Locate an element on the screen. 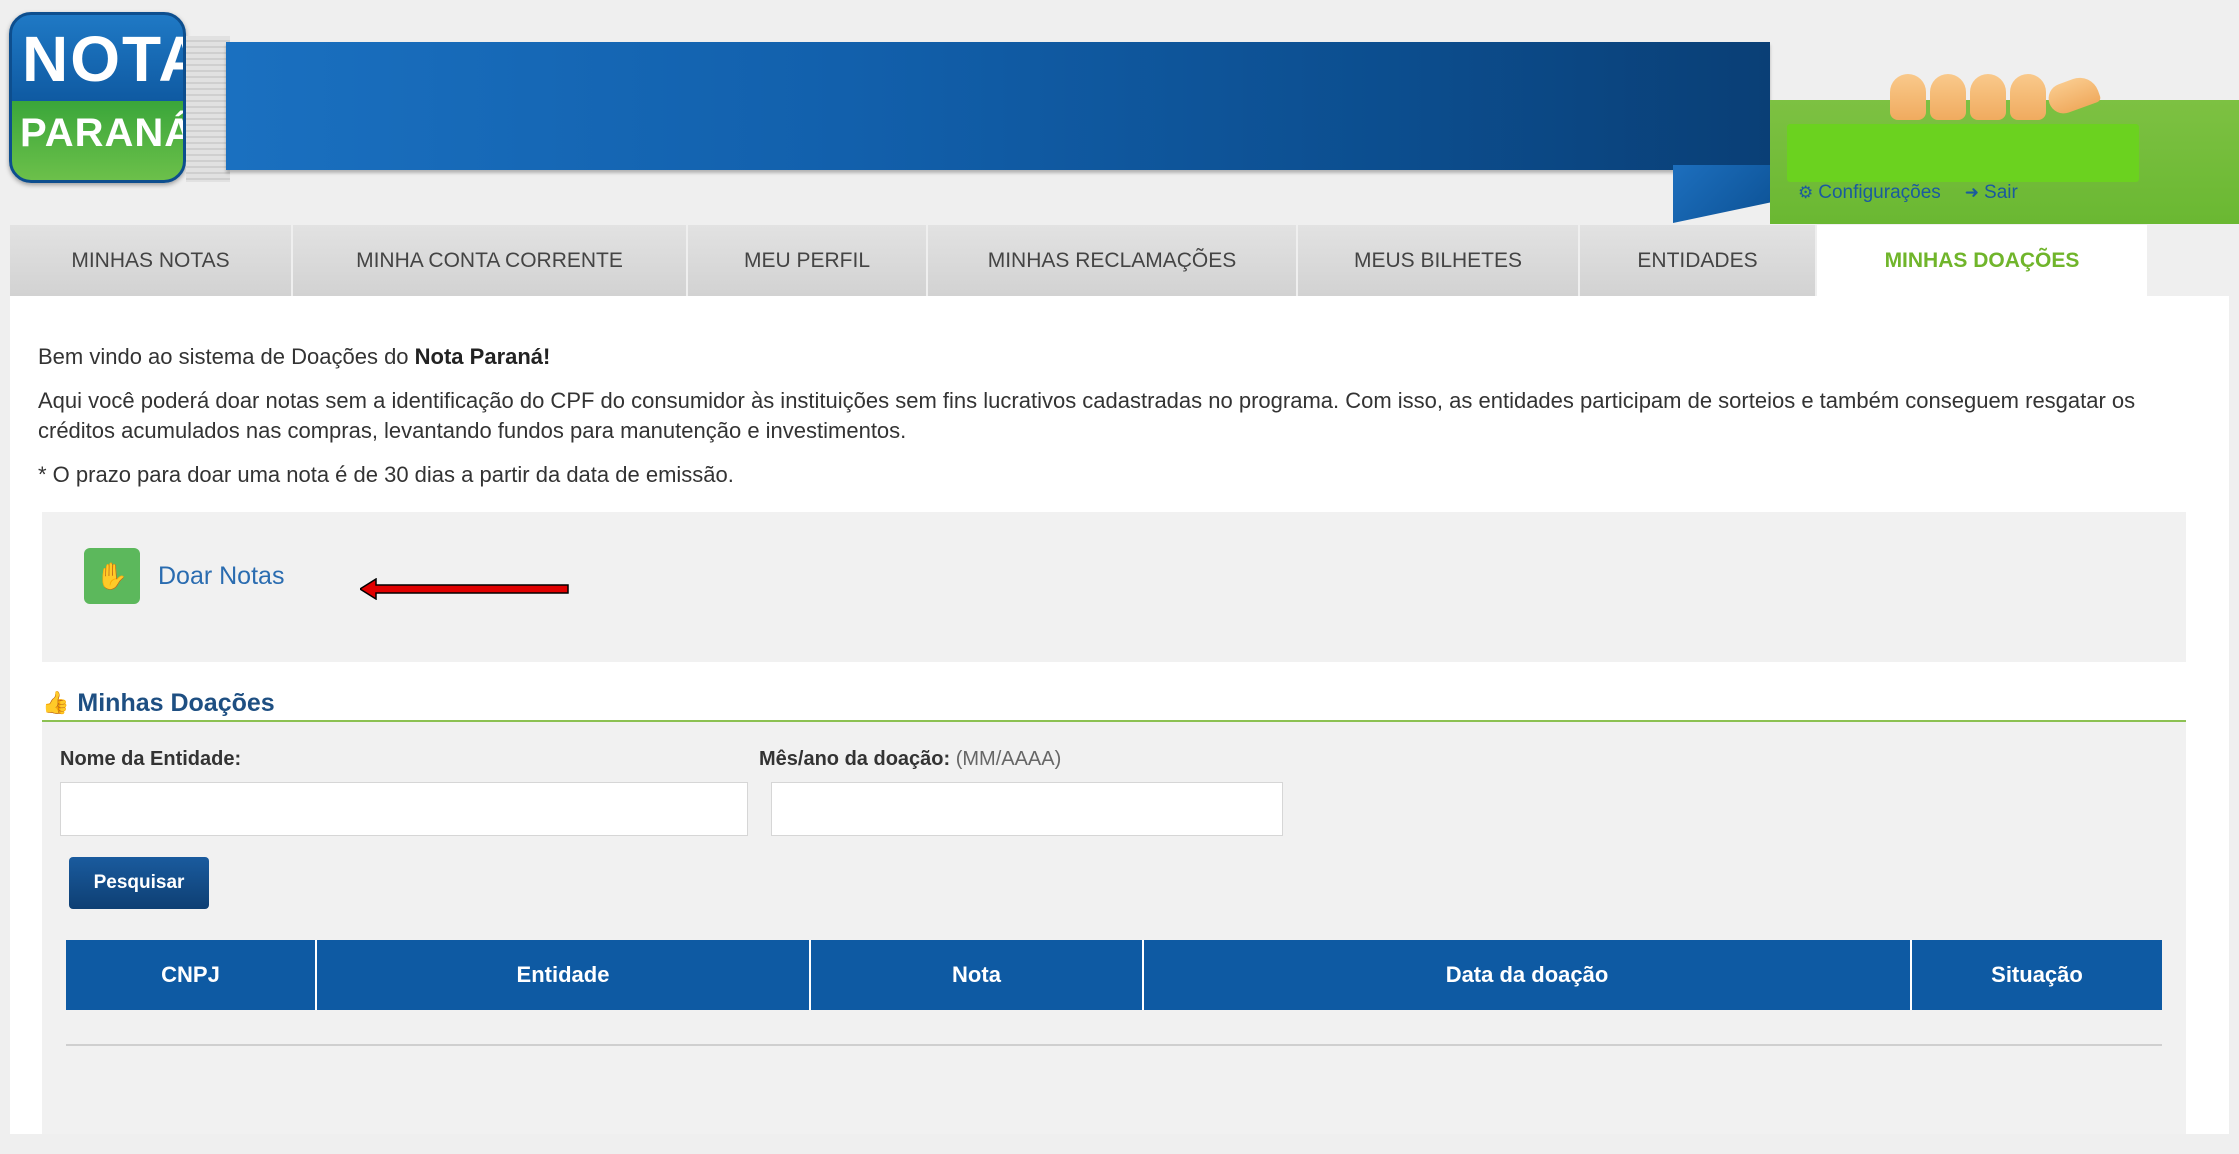 Image resolution: width=2239 pixels, height=1154 pixels. hand-icon: ✋ is located at coordinates (112, 576).